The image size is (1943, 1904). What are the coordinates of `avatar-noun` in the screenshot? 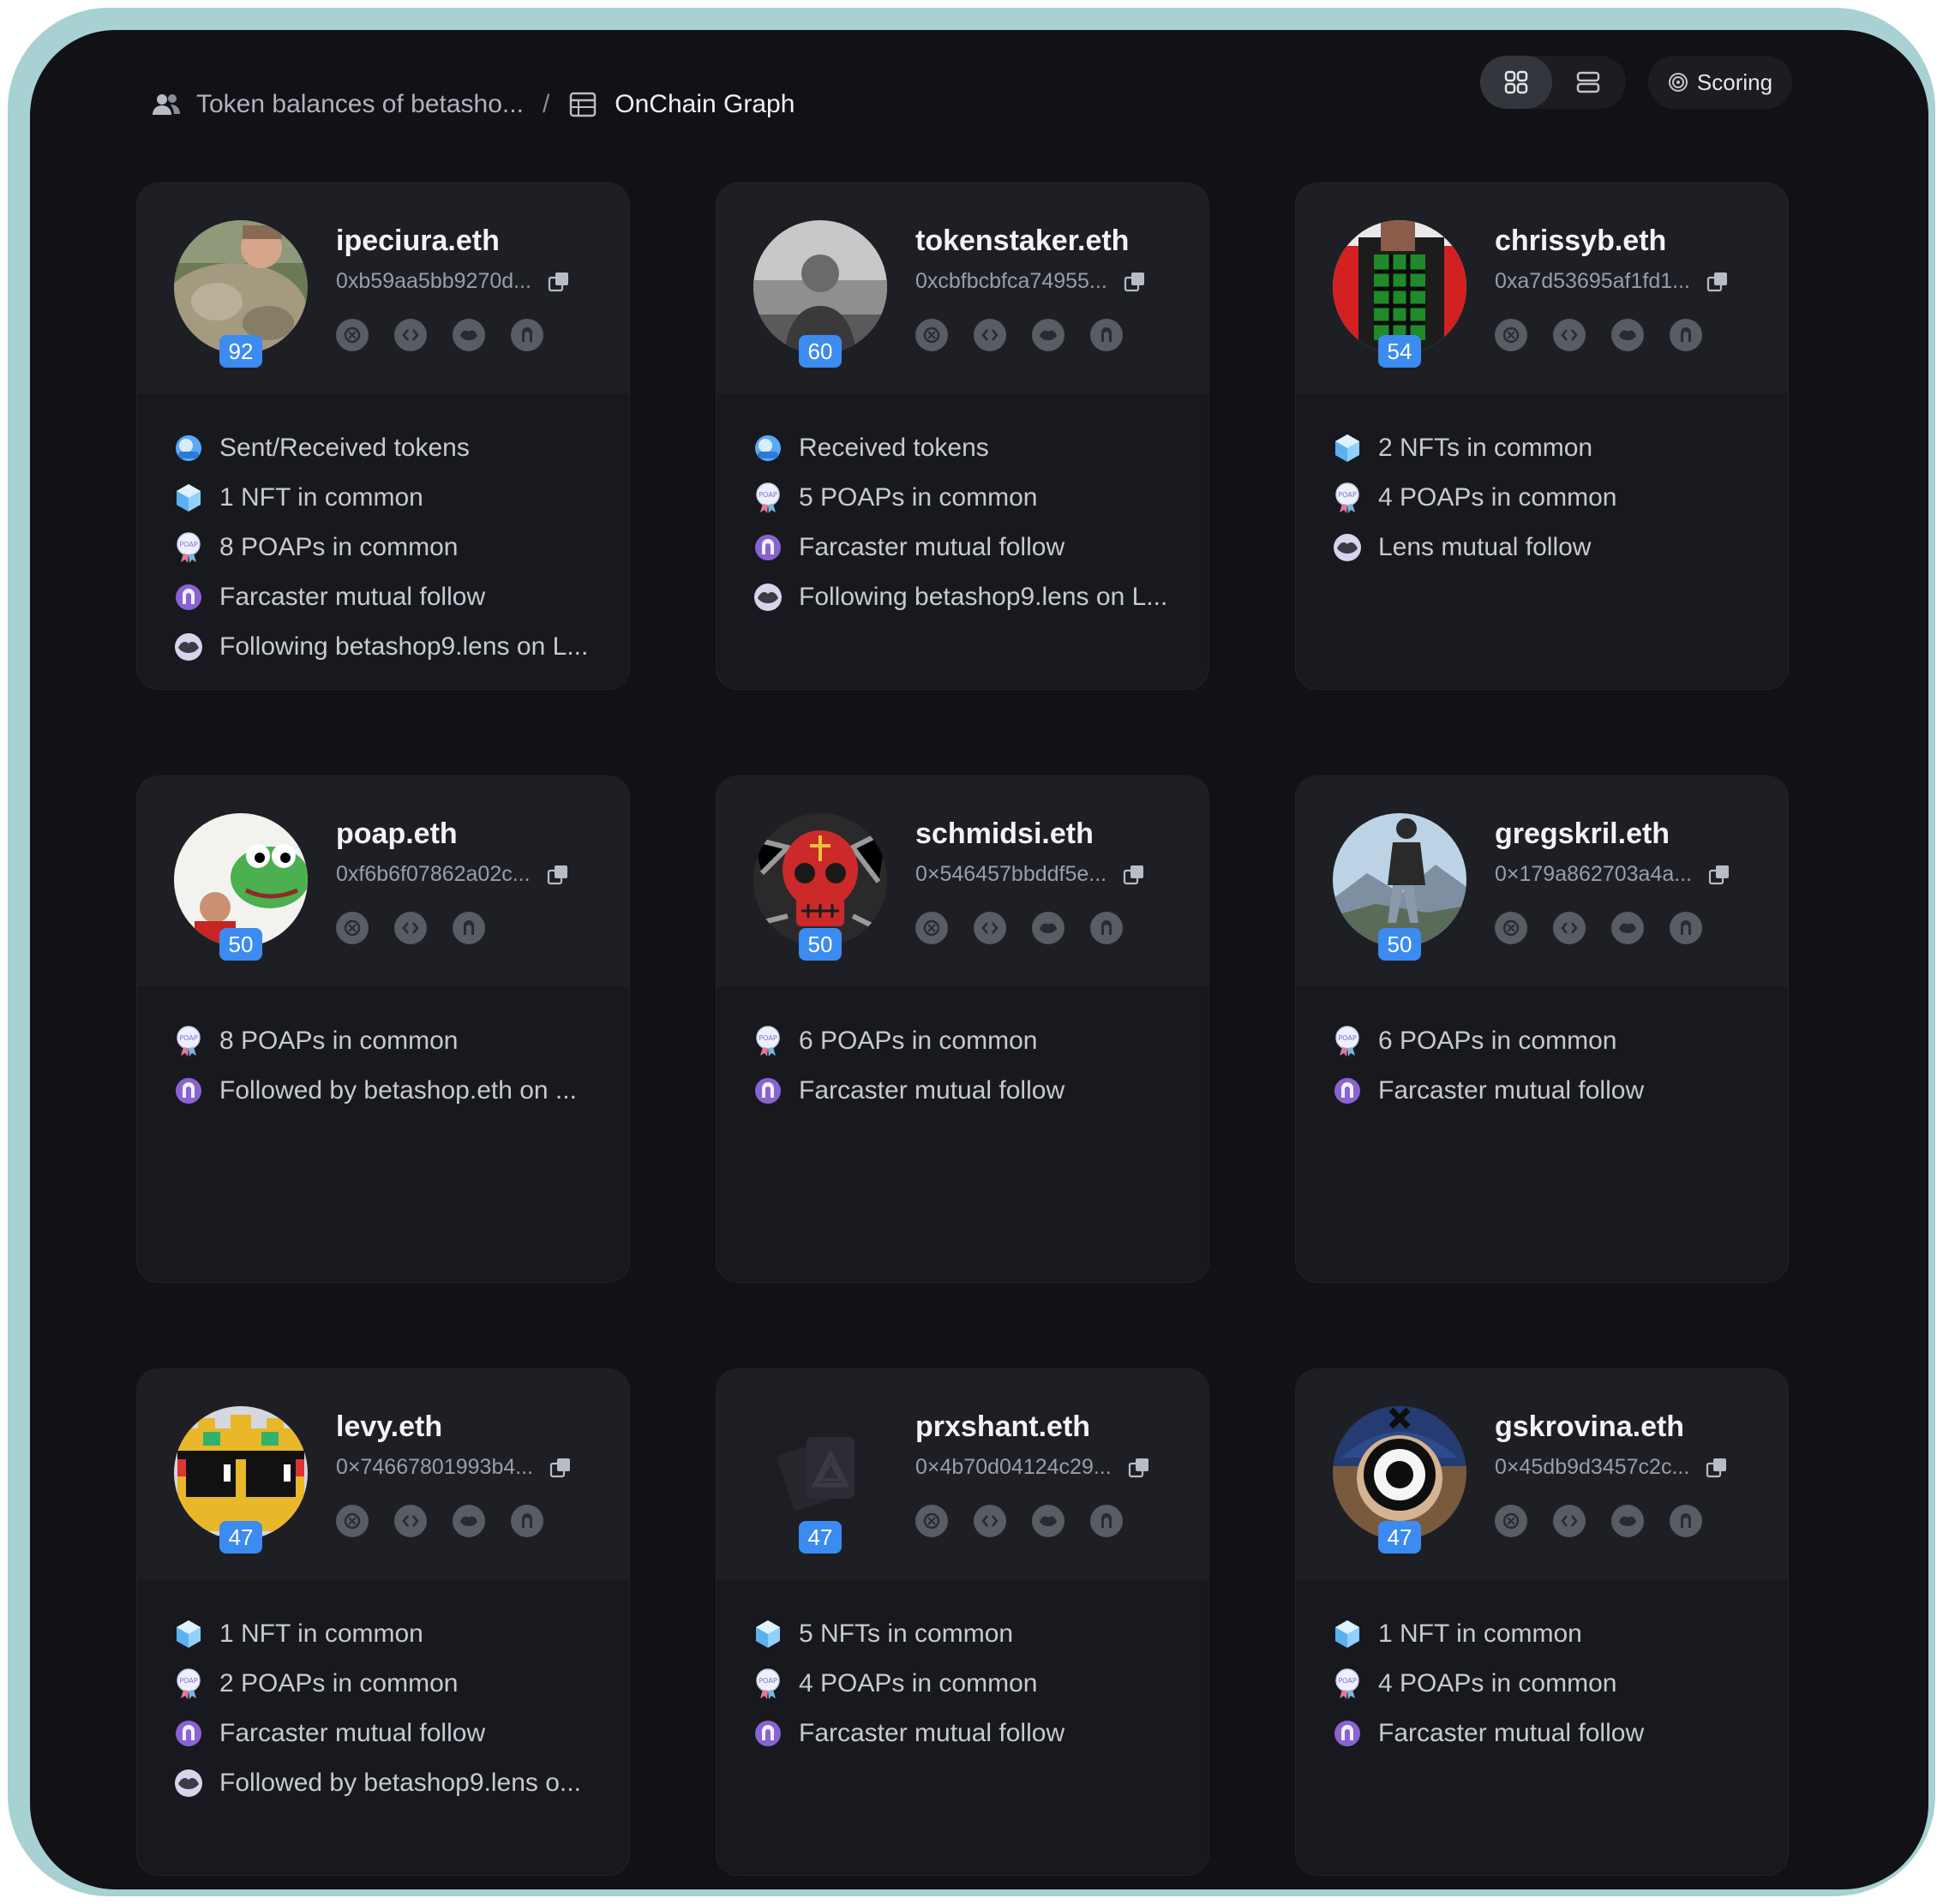 It's located at (241, 1473).